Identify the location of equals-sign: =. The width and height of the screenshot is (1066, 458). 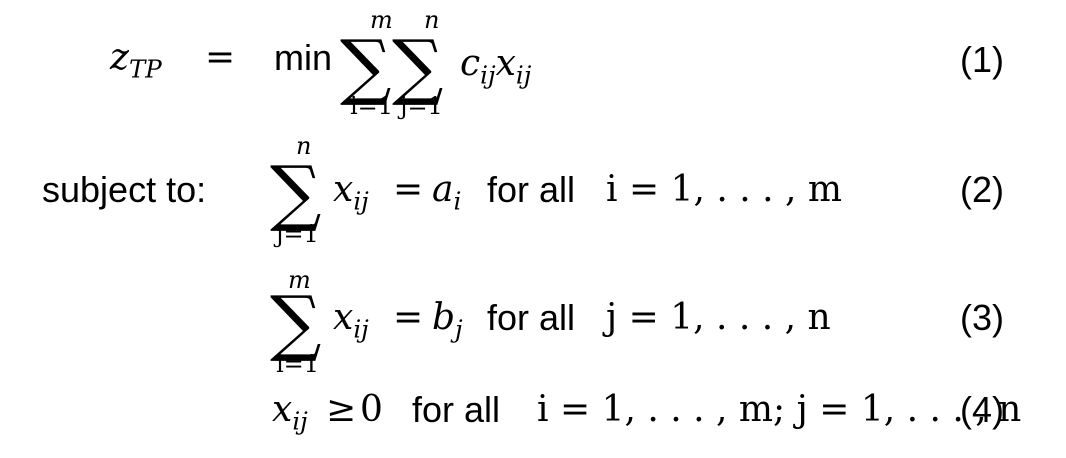
(220, 57).